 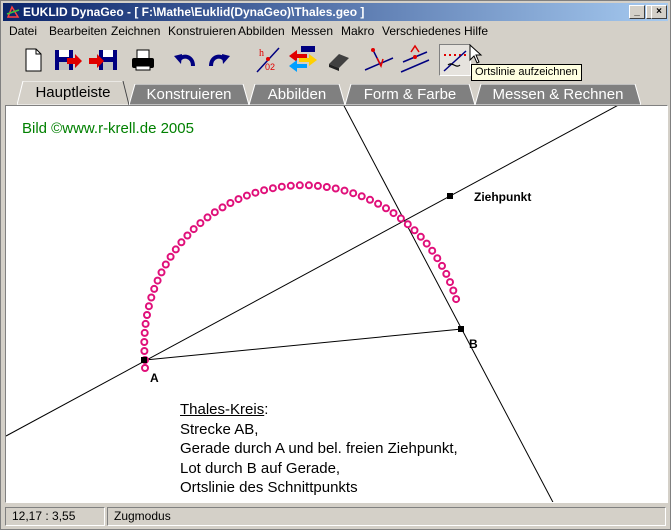 What do you see at coordinates (421, 31) in the screenshot?
I see `menu-verschiedenes: Verschiedenes` at bounding box center [421, 31].